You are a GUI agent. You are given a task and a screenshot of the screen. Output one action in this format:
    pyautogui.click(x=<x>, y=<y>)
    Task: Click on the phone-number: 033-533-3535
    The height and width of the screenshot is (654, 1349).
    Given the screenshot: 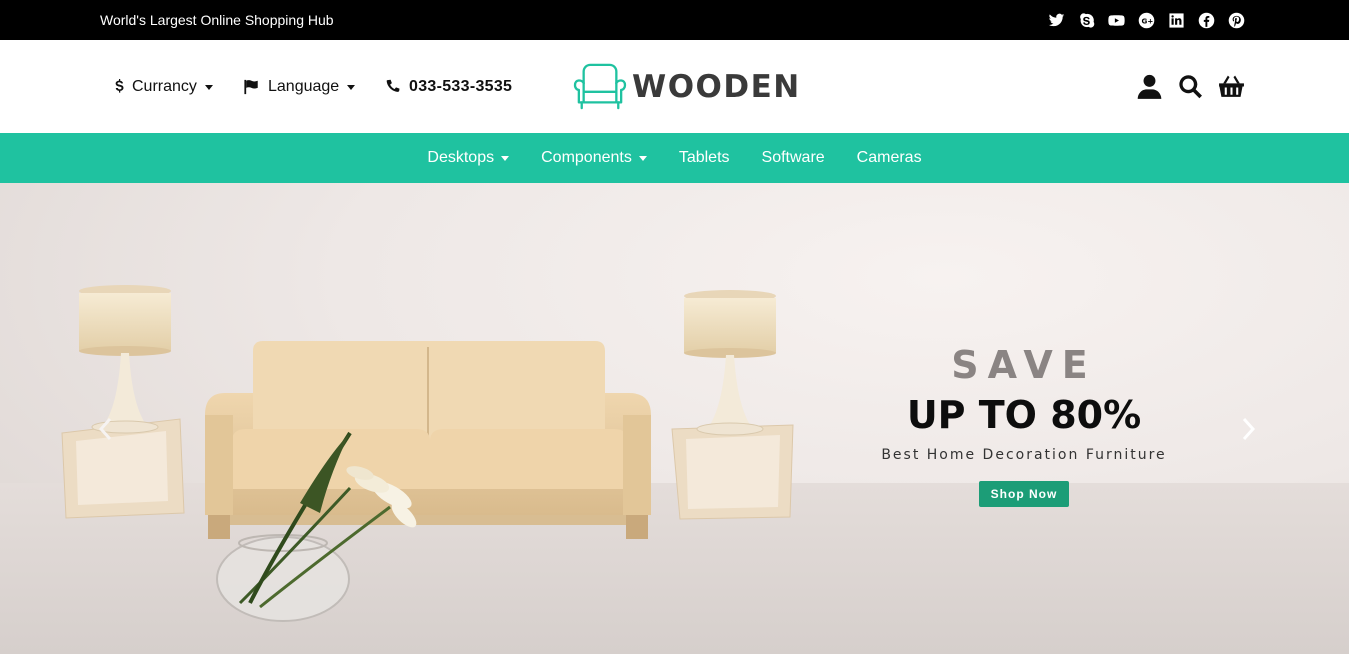 What is the action you would take?
    pyautogui.click(x=448, y=87)
    